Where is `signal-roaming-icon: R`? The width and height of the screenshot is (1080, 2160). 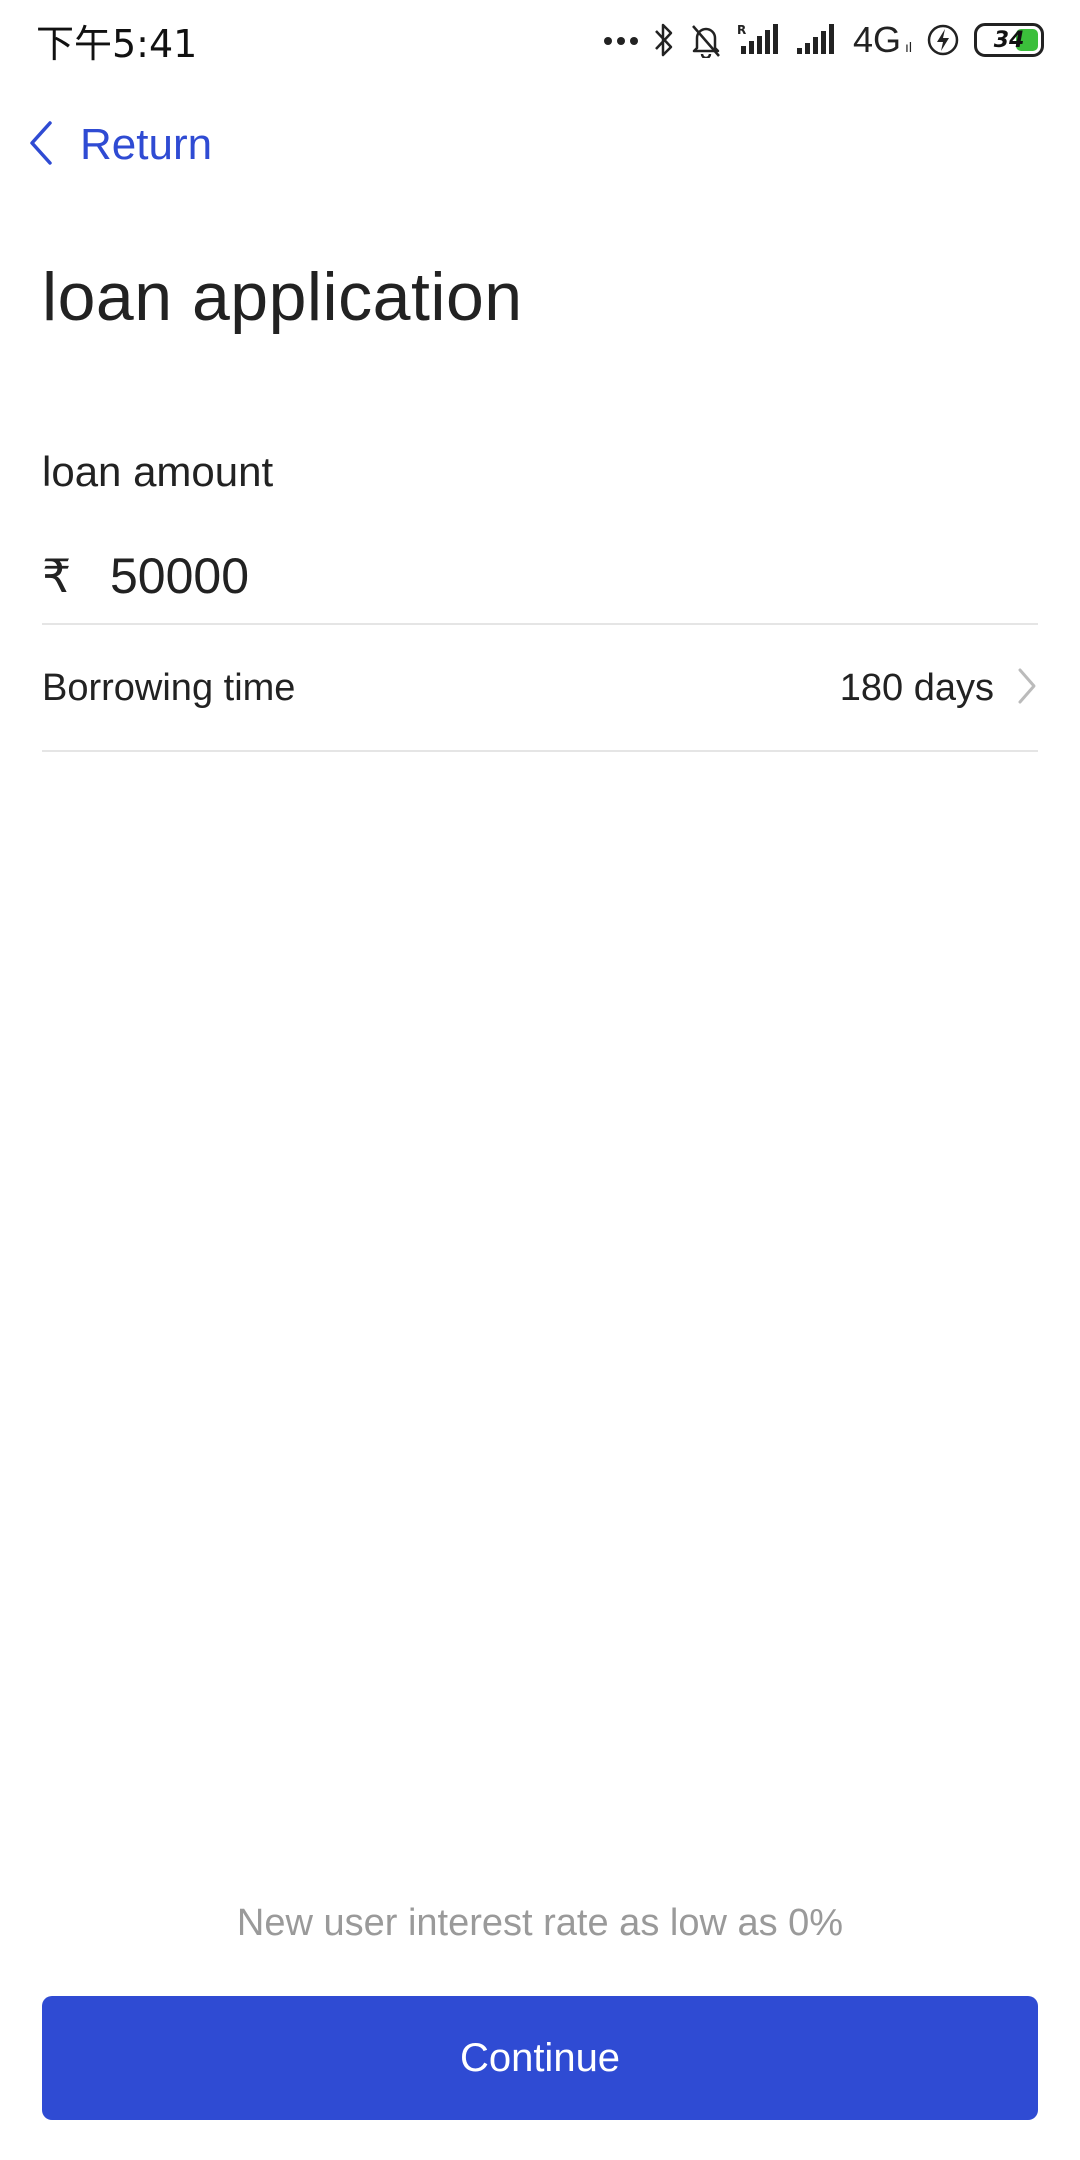 signal-roaming-icon: R is located at coordinates (759, 40).